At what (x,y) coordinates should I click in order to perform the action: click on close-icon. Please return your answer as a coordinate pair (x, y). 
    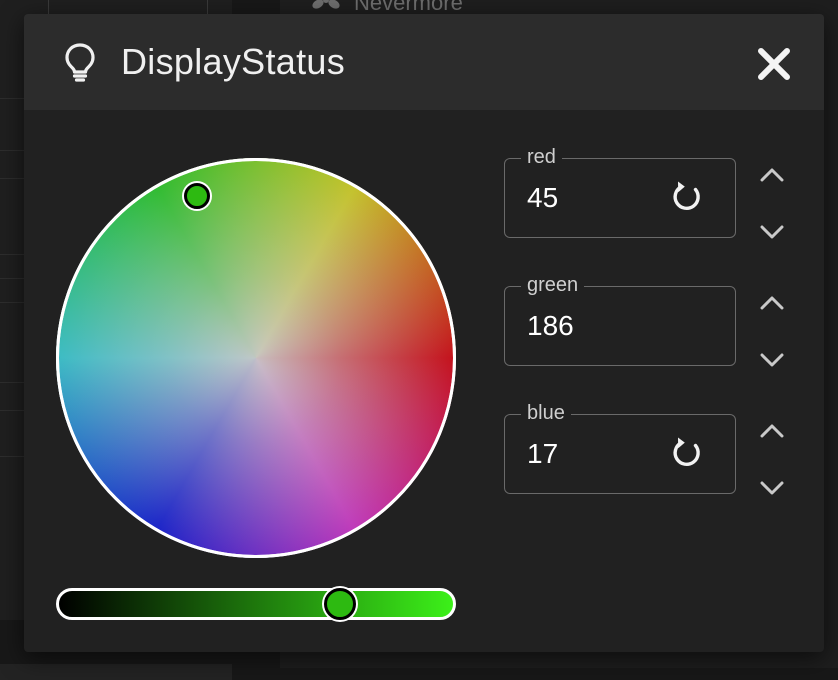
    Looking at the image, I should click on (774, 64).